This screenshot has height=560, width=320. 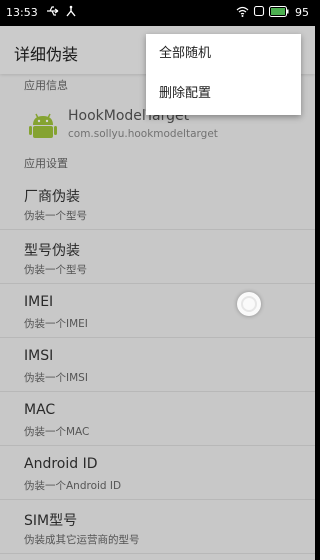 What do you see at coordinates (43, 126) in the screenshot?
I see `android-icon` at bounding box center [43, 126].